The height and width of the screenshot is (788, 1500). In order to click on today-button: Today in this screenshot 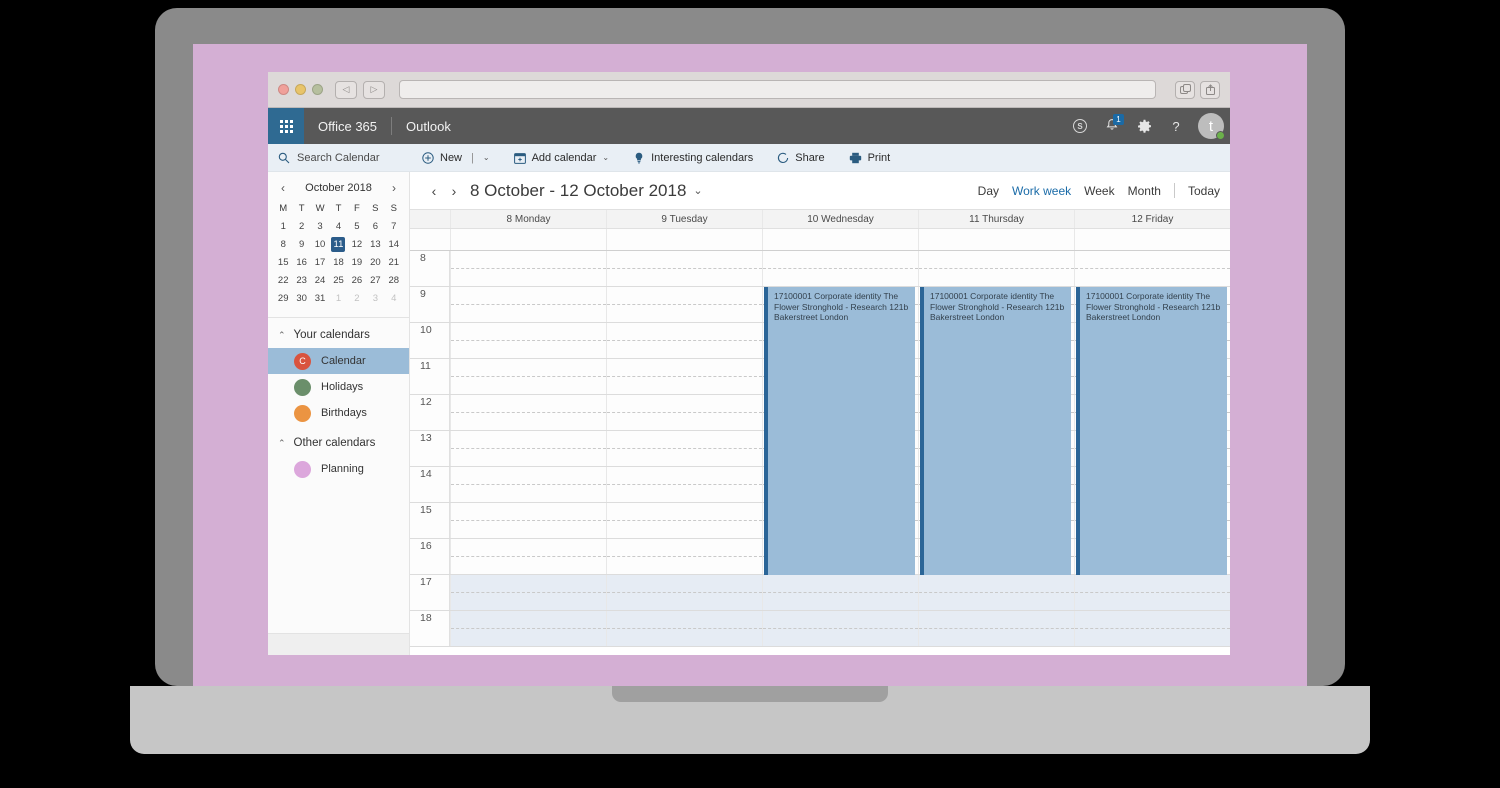, I will do `click(1204, 191)`.